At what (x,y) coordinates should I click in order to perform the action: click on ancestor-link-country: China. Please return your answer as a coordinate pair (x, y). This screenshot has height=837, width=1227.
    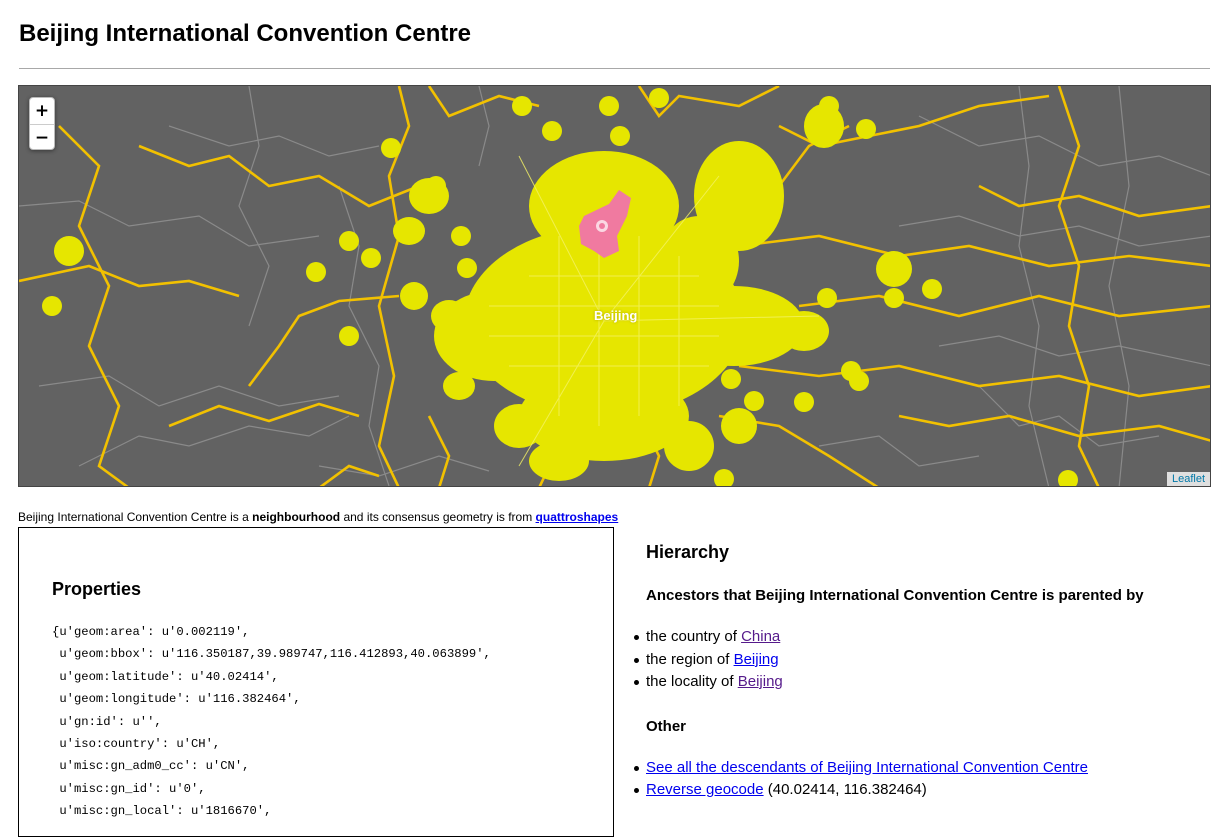
    Looking at the image, I should click on (760, 636).